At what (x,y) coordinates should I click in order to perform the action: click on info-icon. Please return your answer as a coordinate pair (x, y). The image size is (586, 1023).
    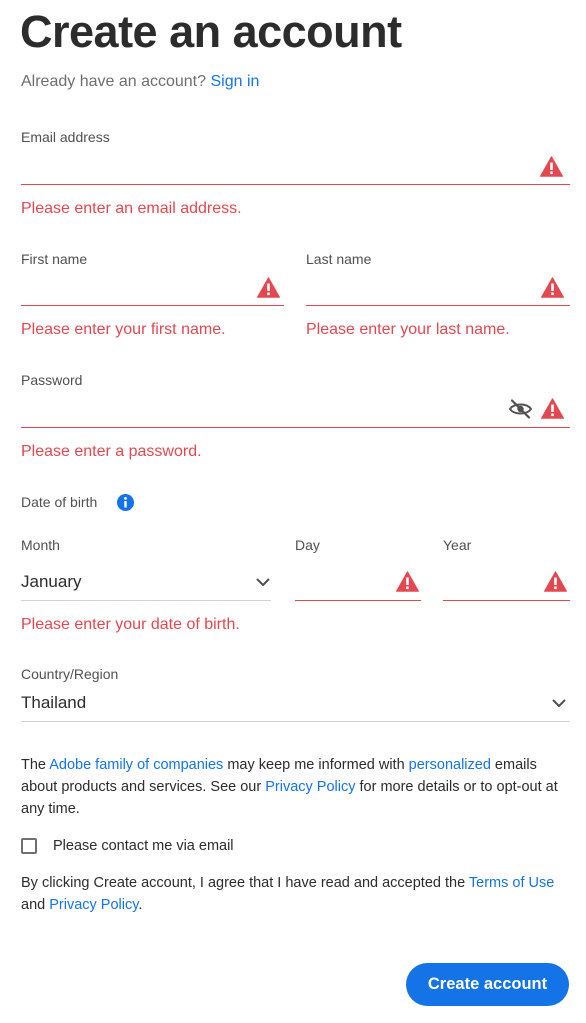
    Looking at the image, I should click on (125, 502).